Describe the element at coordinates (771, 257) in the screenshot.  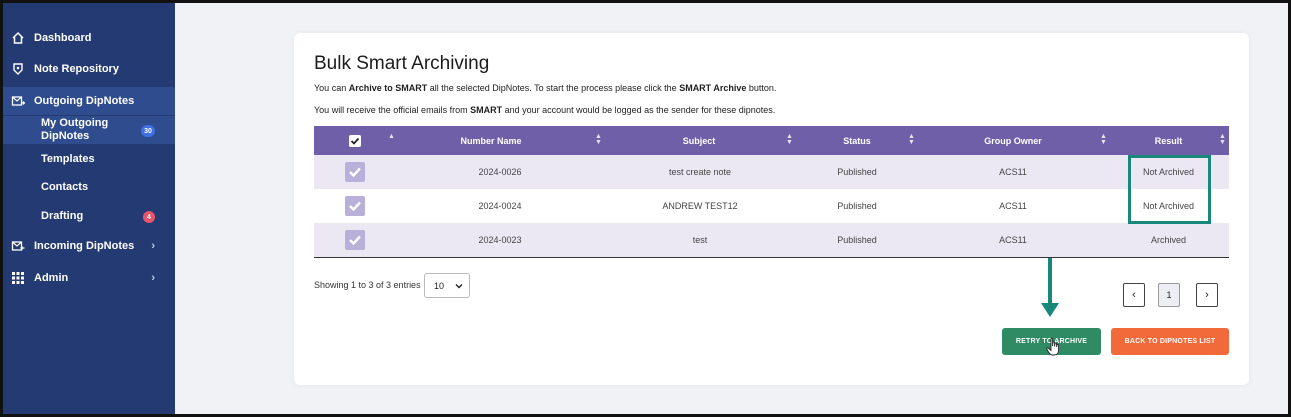
I see `table-bottom-rule` at that location.